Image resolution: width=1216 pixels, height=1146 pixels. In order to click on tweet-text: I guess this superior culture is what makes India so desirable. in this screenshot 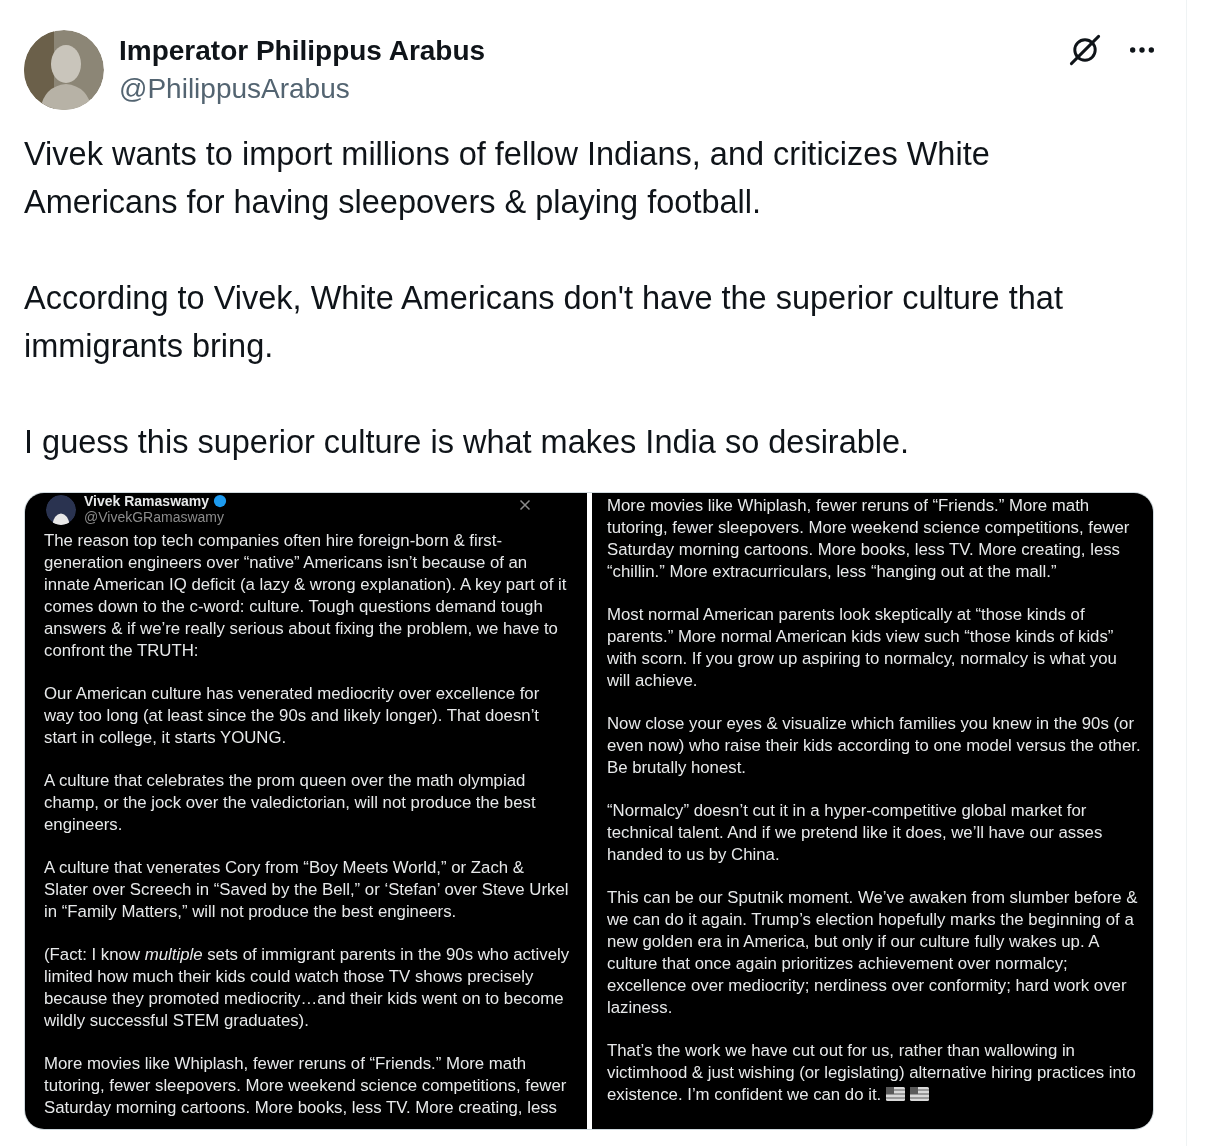, I will do `click(467, 442)`.